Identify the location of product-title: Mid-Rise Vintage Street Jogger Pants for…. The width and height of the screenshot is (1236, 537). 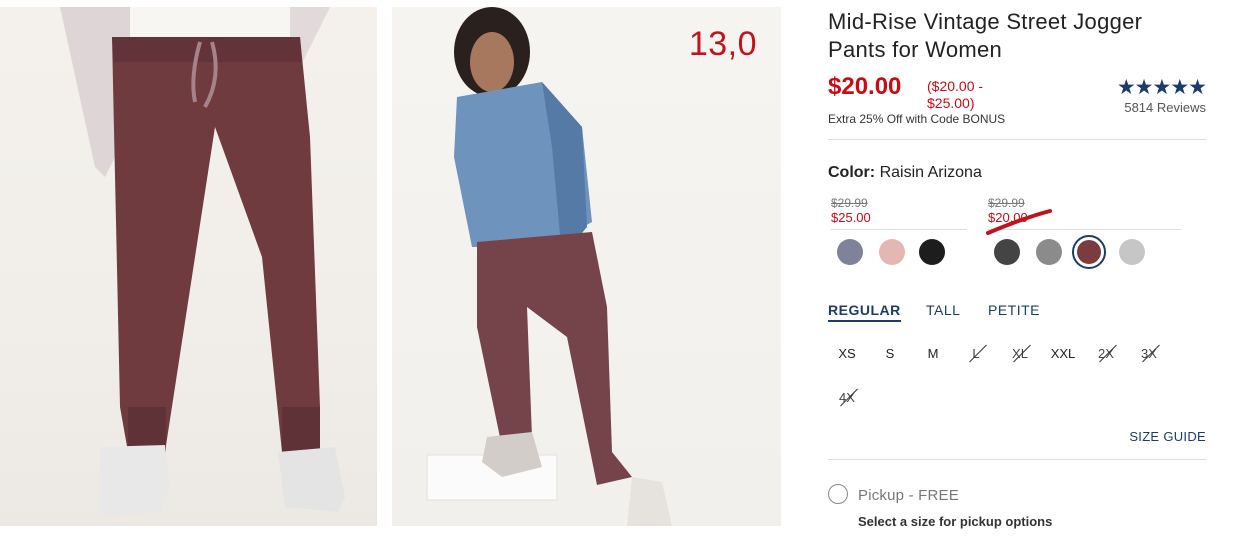
(985, 35).